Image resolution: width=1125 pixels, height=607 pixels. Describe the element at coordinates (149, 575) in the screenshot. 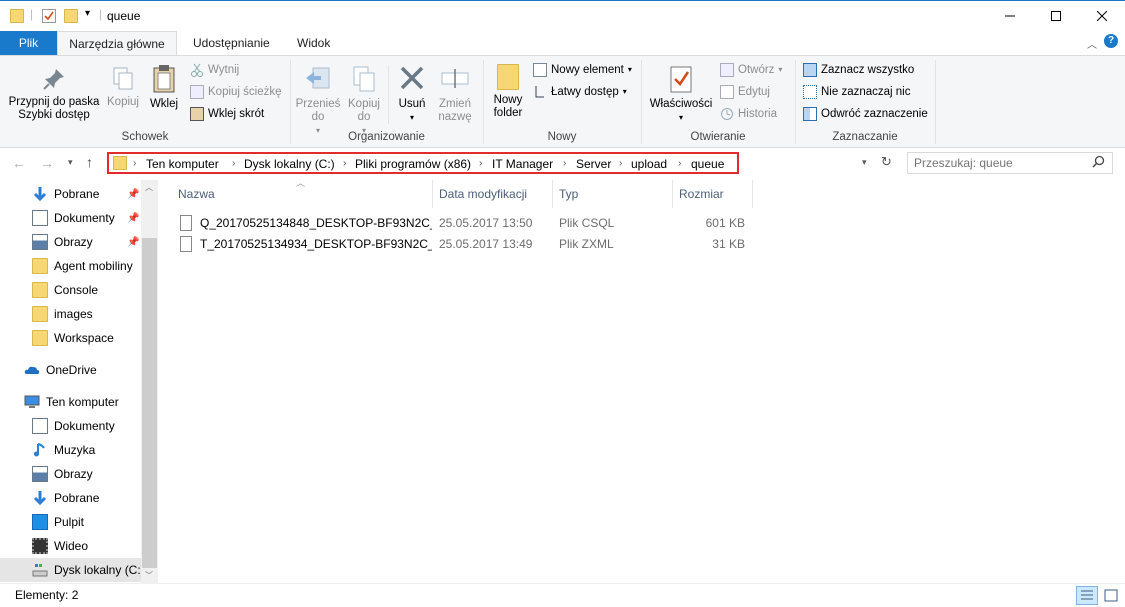

I see `scroll-down-icon: ﹀` at that location.